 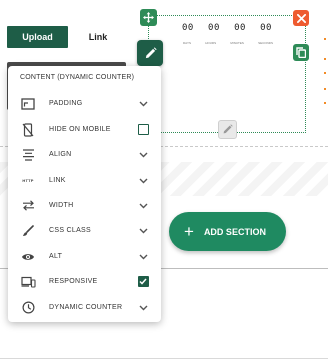 What do you see at coordinates (84, 256) in the screenshot?
I see `menu-item-alt: ALT` at bounding box center [84, 256].